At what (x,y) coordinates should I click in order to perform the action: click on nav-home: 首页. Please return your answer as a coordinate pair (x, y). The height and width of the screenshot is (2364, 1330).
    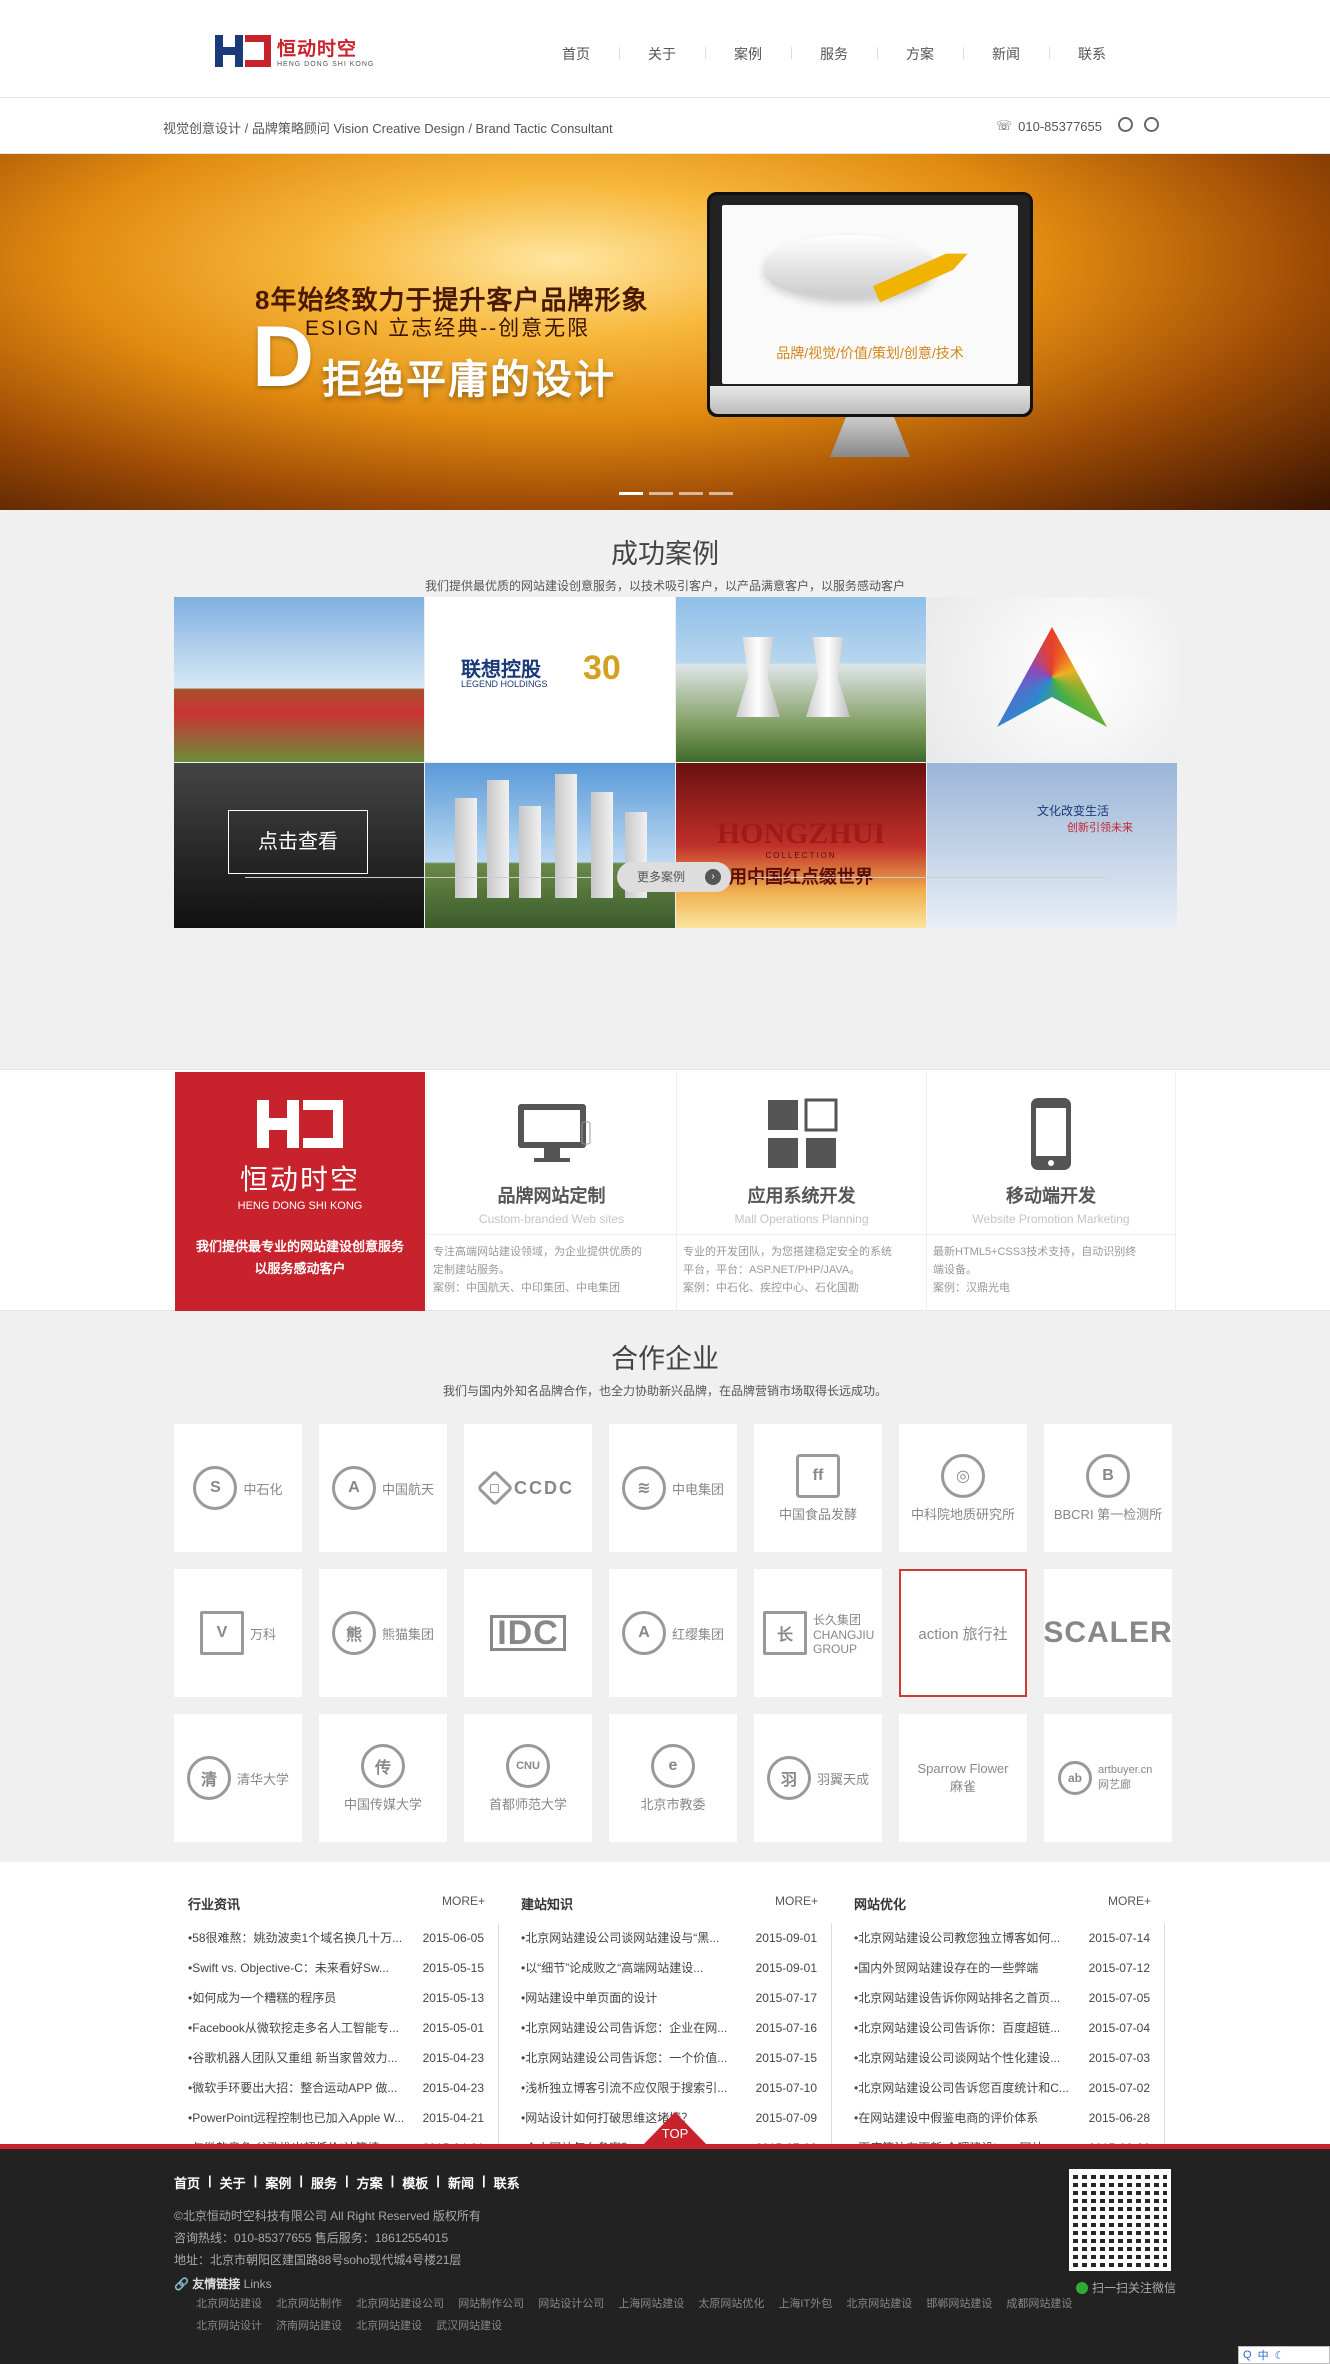
    Looking at the image, I should click on (576, 54).